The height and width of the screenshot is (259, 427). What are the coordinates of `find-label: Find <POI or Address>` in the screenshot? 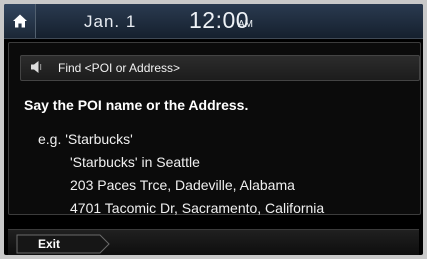 It's located at (119, 68).